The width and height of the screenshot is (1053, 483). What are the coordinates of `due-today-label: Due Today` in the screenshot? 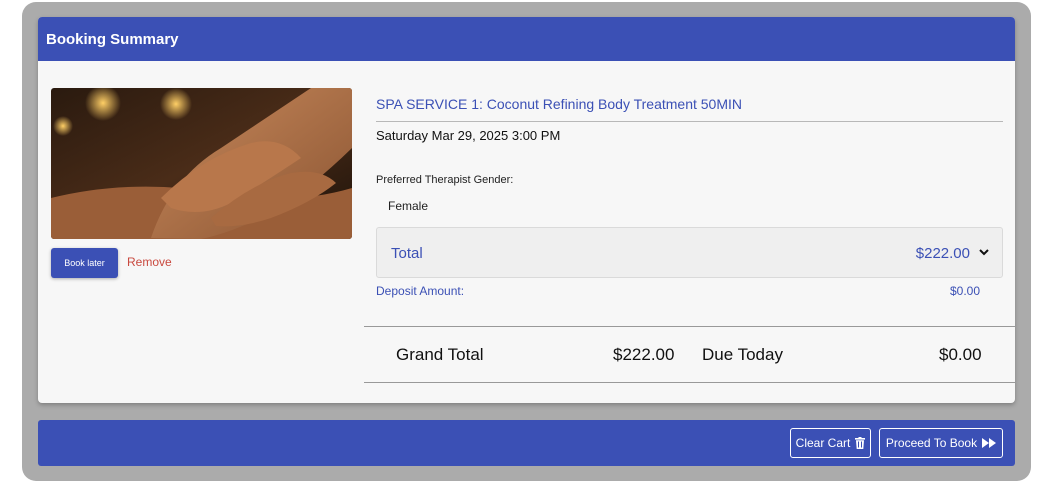 It's located at (742, 354).